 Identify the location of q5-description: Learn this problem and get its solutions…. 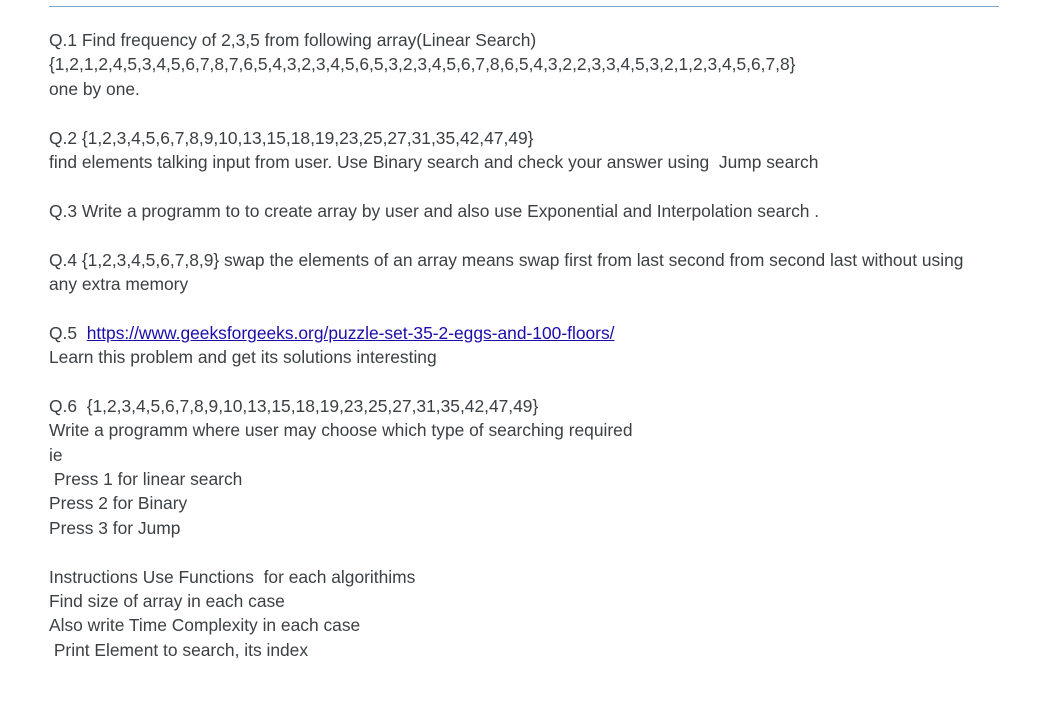
(243, 357).